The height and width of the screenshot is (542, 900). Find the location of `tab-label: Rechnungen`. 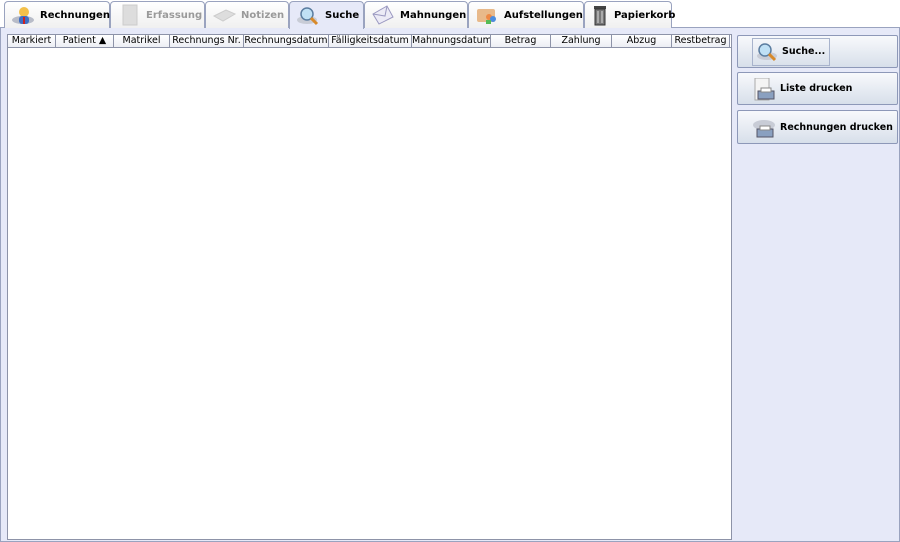

tab-label: Rechnungen is located at coordinates (75, 15).